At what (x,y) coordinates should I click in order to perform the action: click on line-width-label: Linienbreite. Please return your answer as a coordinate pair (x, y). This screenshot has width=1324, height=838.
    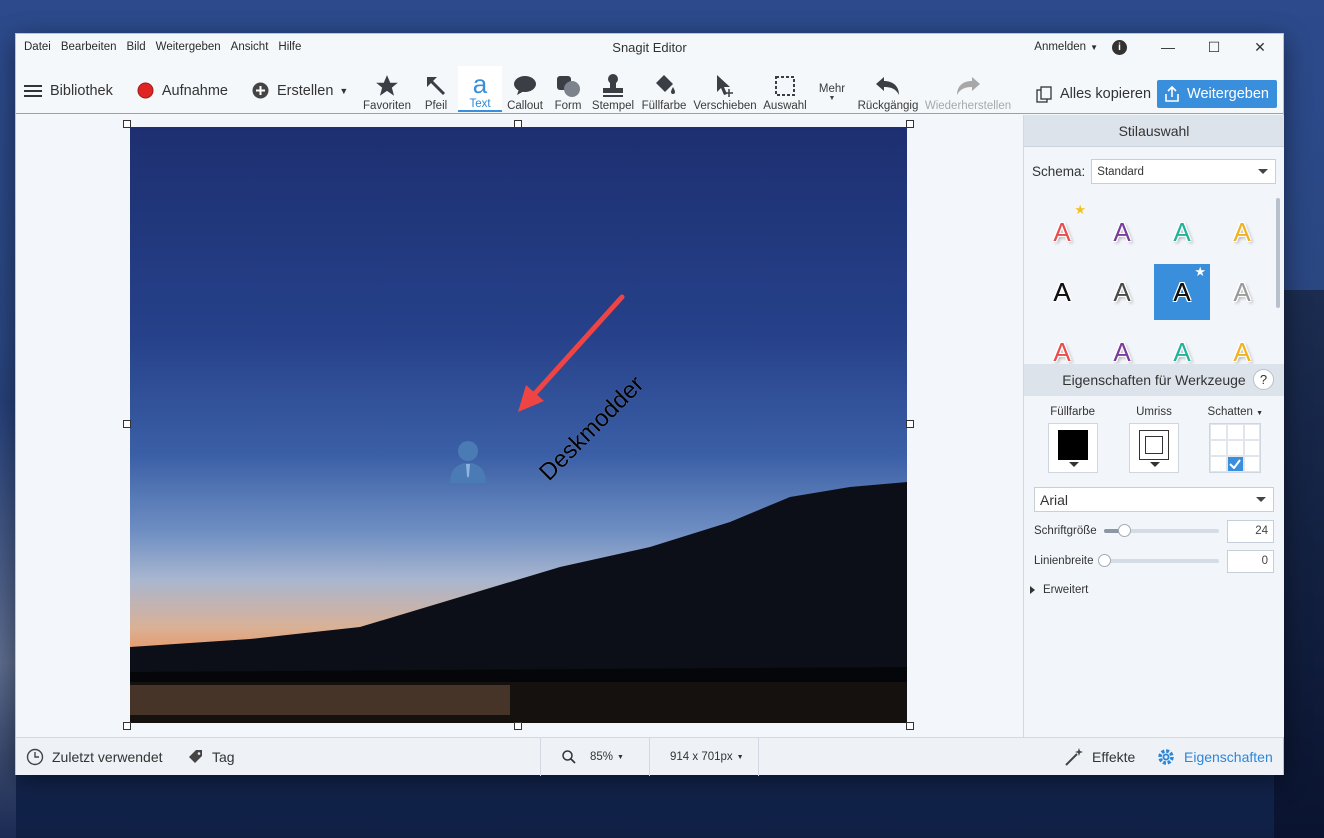
    Looking at the image, I should click on (1064, 561).